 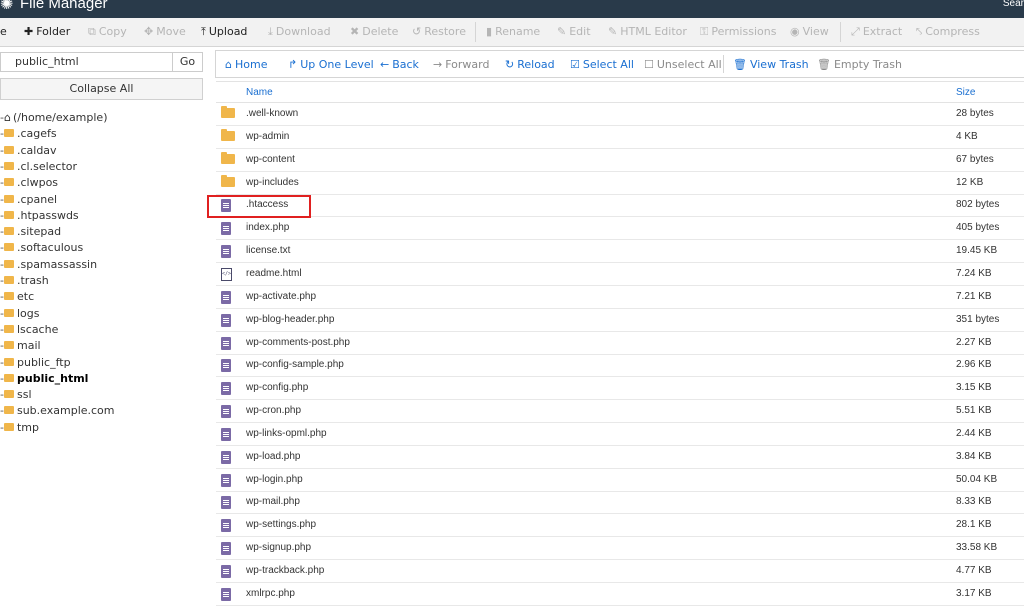 I want to click on move-icon: ✥, so click(x=149, y=31).